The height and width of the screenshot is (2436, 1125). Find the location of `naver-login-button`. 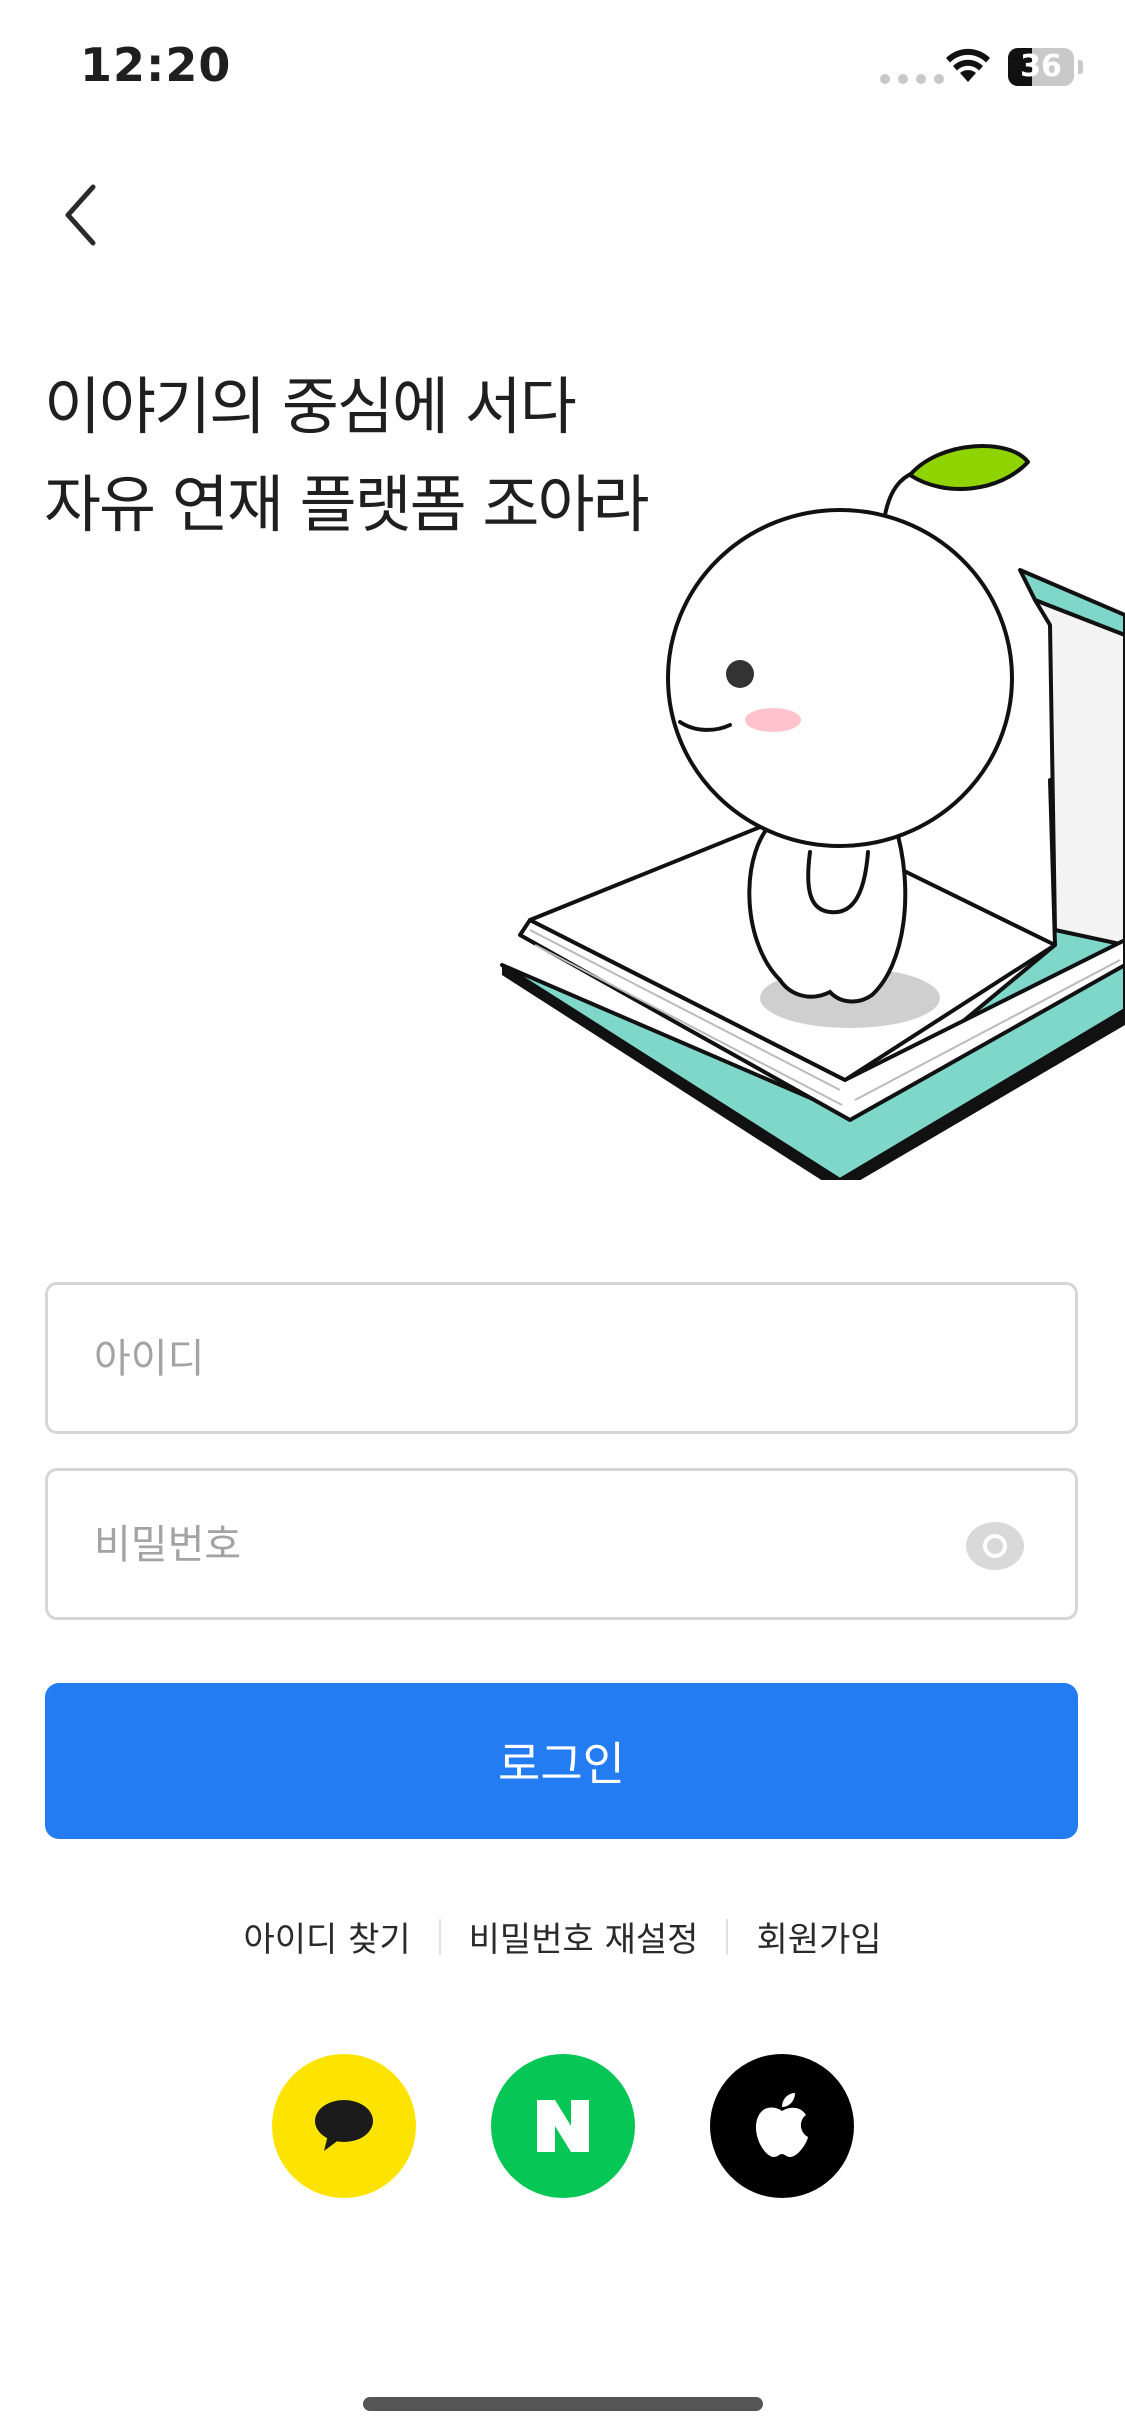

naver-login-button is located at coordinates (563, 2126).